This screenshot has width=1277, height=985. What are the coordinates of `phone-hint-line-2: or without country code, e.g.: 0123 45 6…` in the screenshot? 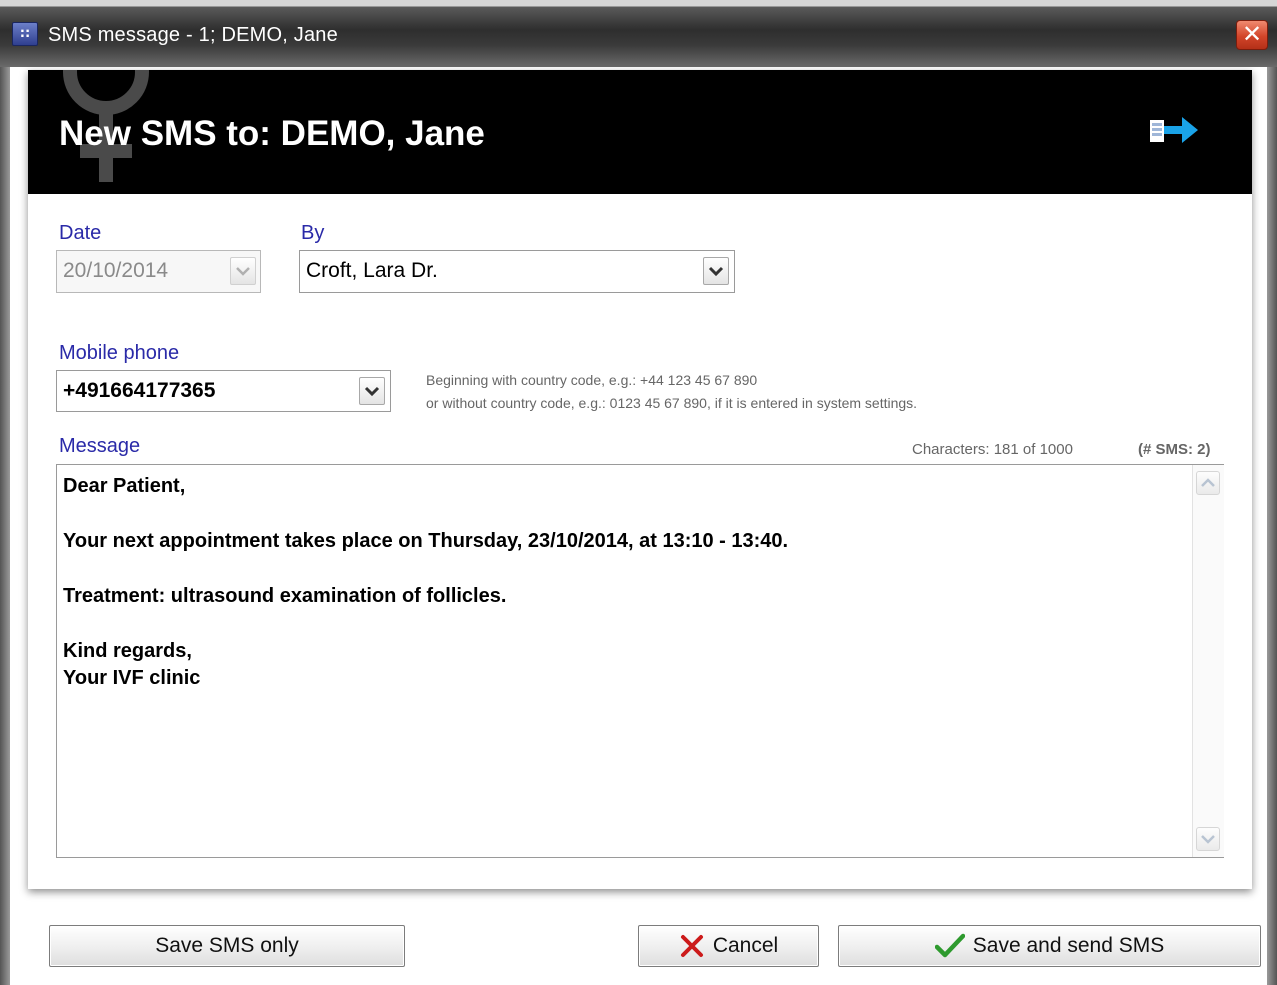 It's located at (672, 403).